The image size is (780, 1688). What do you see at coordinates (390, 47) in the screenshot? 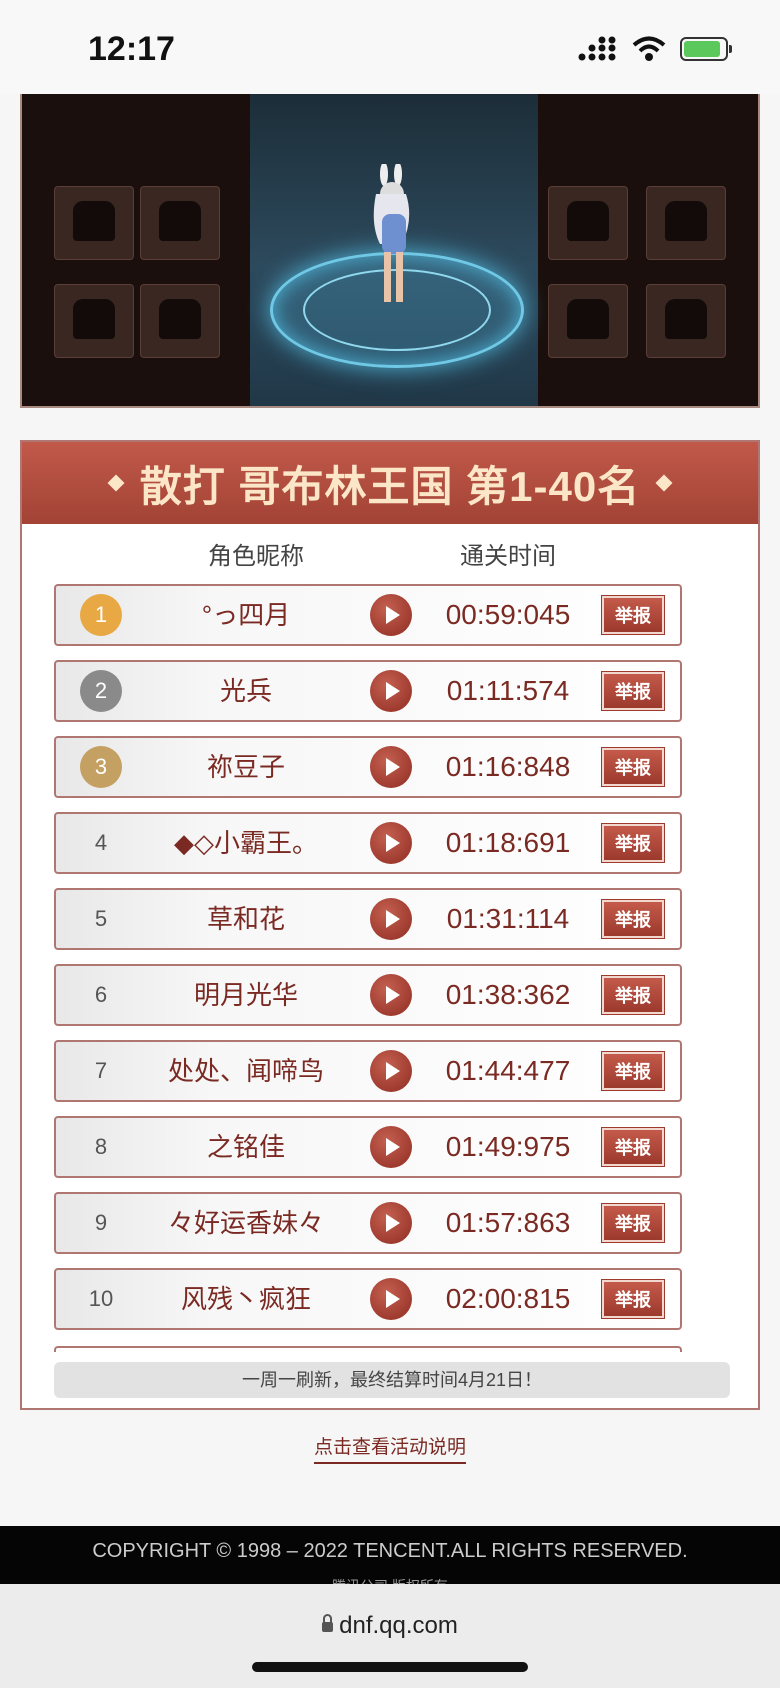
I see `status-bar: 12:17` at bounding box center [390, 47].